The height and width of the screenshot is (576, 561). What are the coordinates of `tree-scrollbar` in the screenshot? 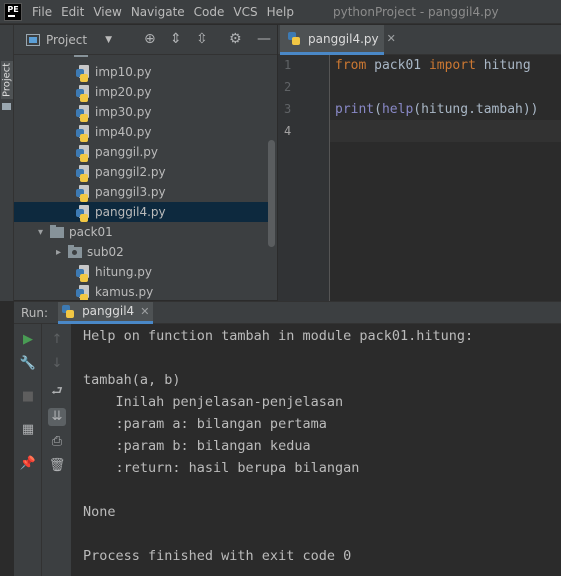 It's located at (271, 193).